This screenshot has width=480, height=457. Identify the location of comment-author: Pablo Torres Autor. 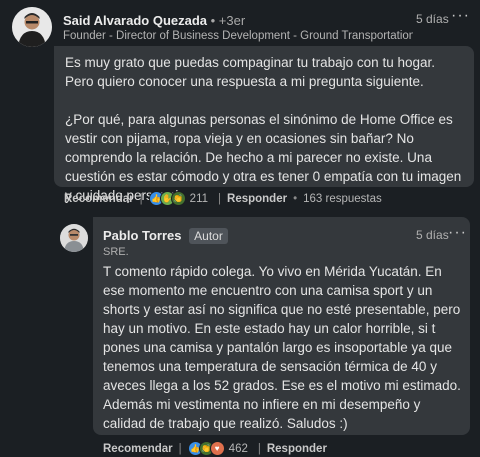
(165, 236).